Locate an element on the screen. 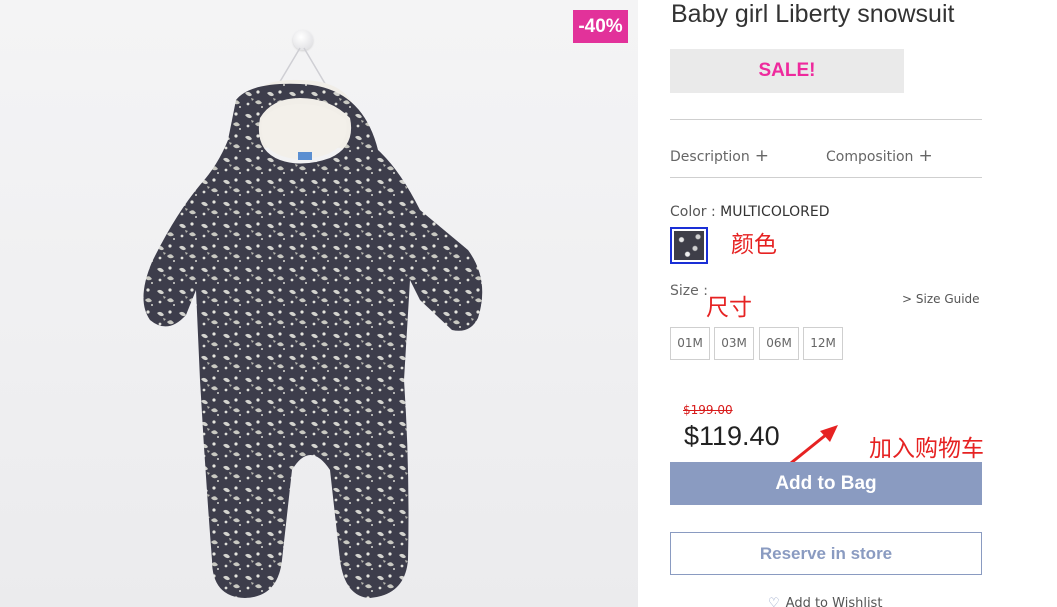  sale-banner: SALE! is located at coordinates (787, 71).